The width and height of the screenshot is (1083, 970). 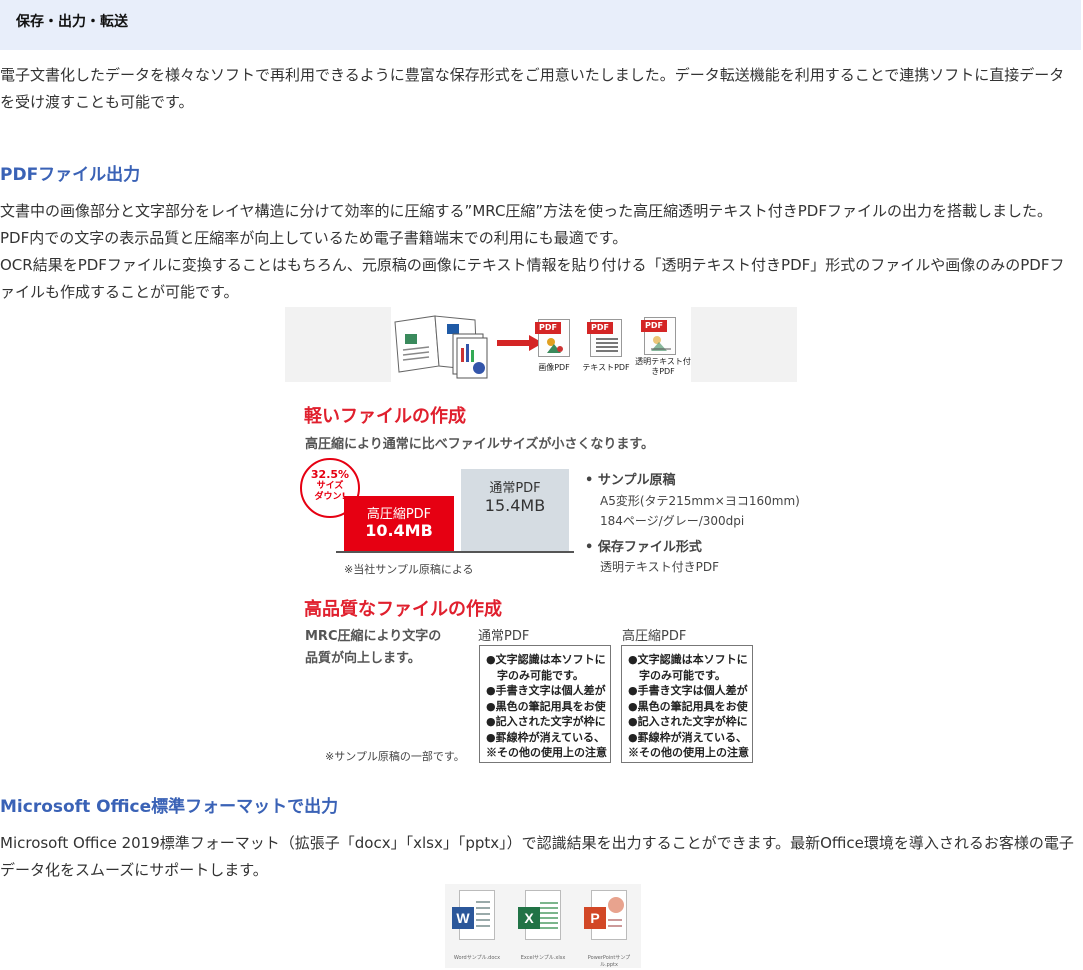 What do you see at coordinates (658, 336) in the screenshot?
I see `transparent-text-pdf-icon: PDF` at bounding box center [658, 336].